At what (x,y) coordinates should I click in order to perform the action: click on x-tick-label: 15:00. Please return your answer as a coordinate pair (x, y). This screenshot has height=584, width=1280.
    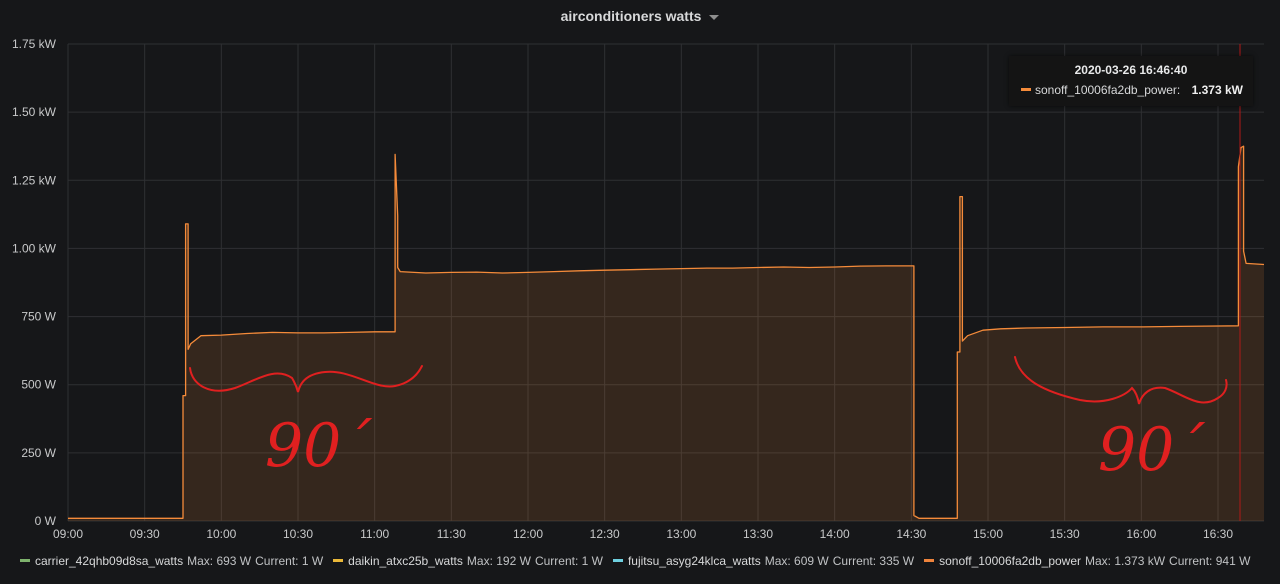
    Looking at the image, I should click on (988, 534).